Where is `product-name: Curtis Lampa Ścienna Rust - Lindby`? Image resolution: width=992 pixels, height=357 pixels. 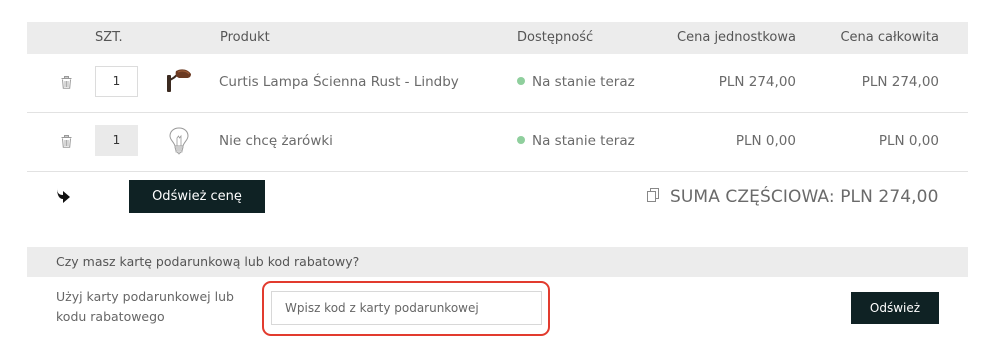 product-name: Curtis Lampa Ścienna Rust - Lindby is located at coordinates (339, 82).